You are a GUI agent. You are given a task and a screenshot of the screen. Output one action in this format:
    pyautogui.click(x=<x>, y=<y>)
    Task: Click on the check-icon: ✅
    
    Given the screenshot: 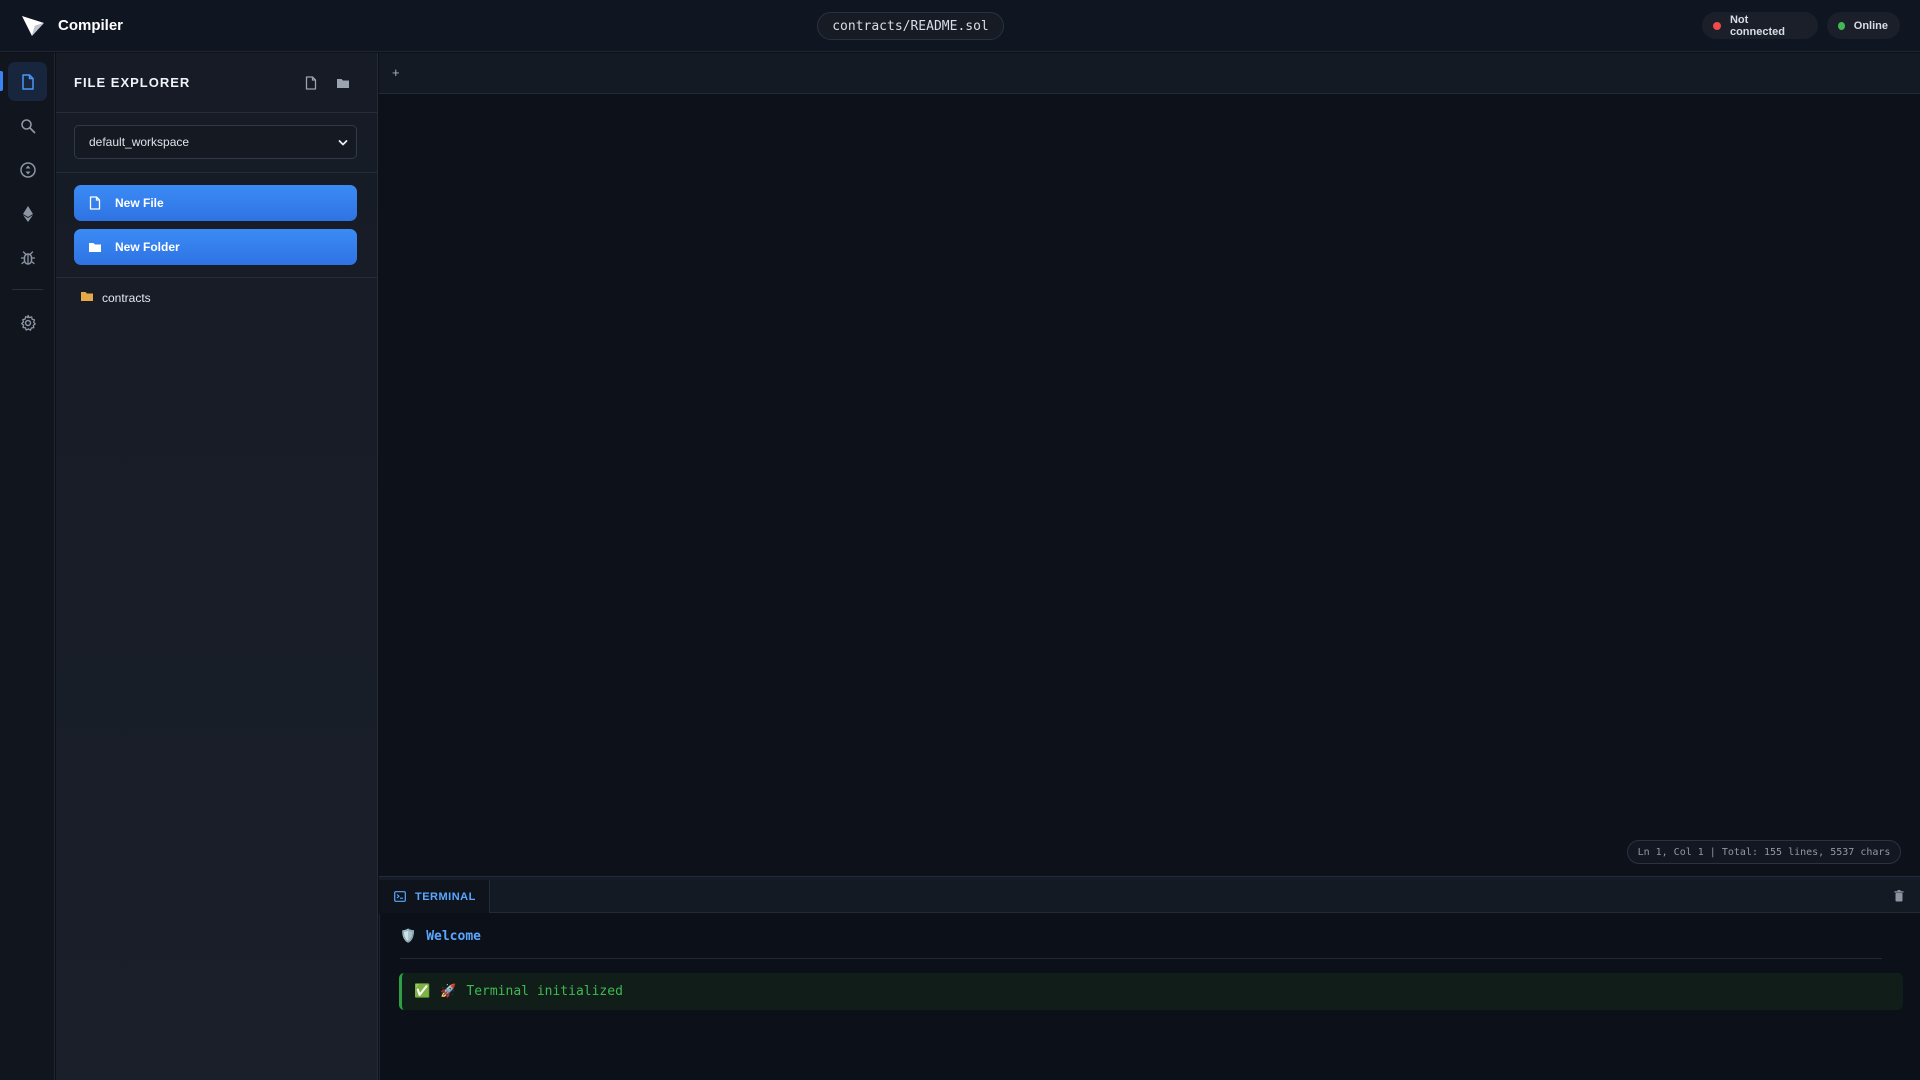 What is the action you would take?
    pyautogui.click(x=422, y=991)
    